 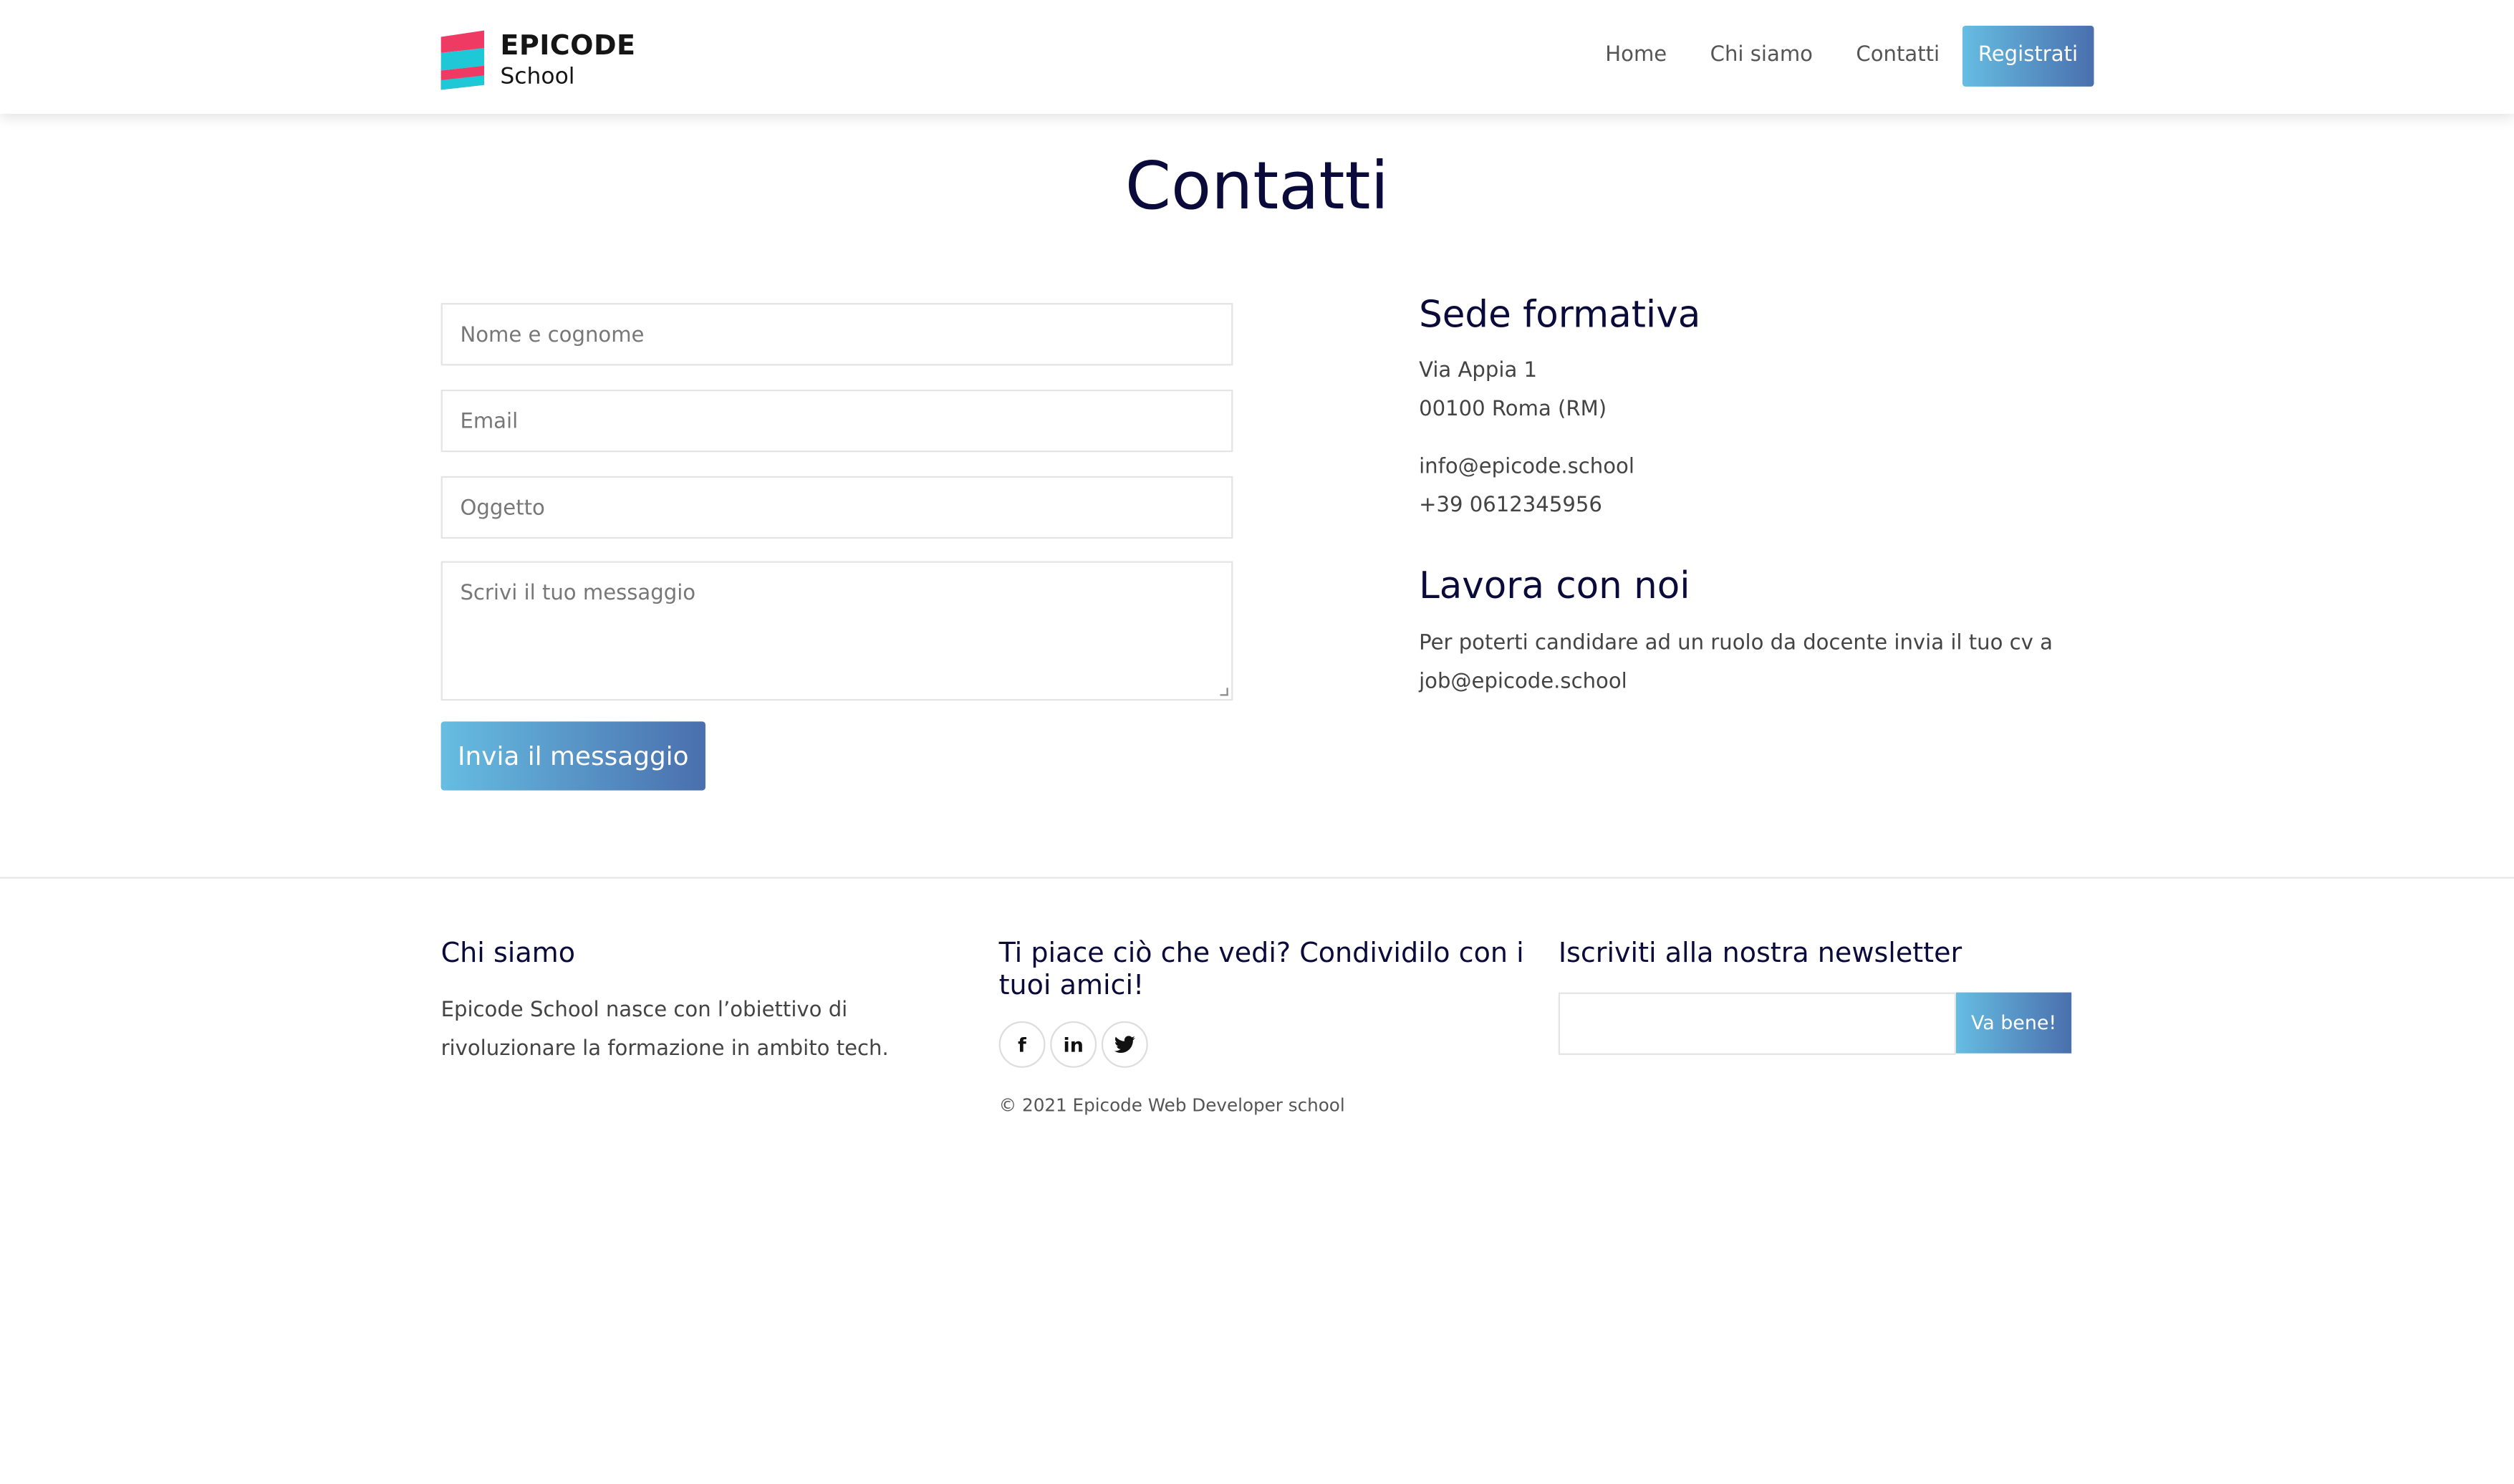 I want to click on linkedin-icon: in, so click(x=1073, y=1044).